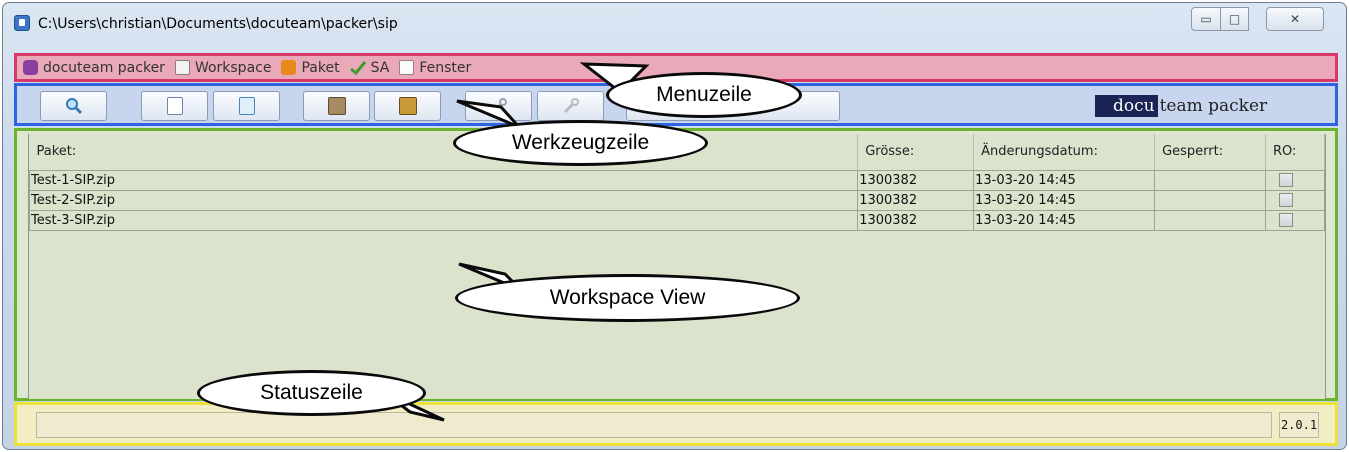 This screenshot has width=1349, height=452. I want to click on callout-werkzeugzeile: Werkzeugzeile, so click(580, 143).